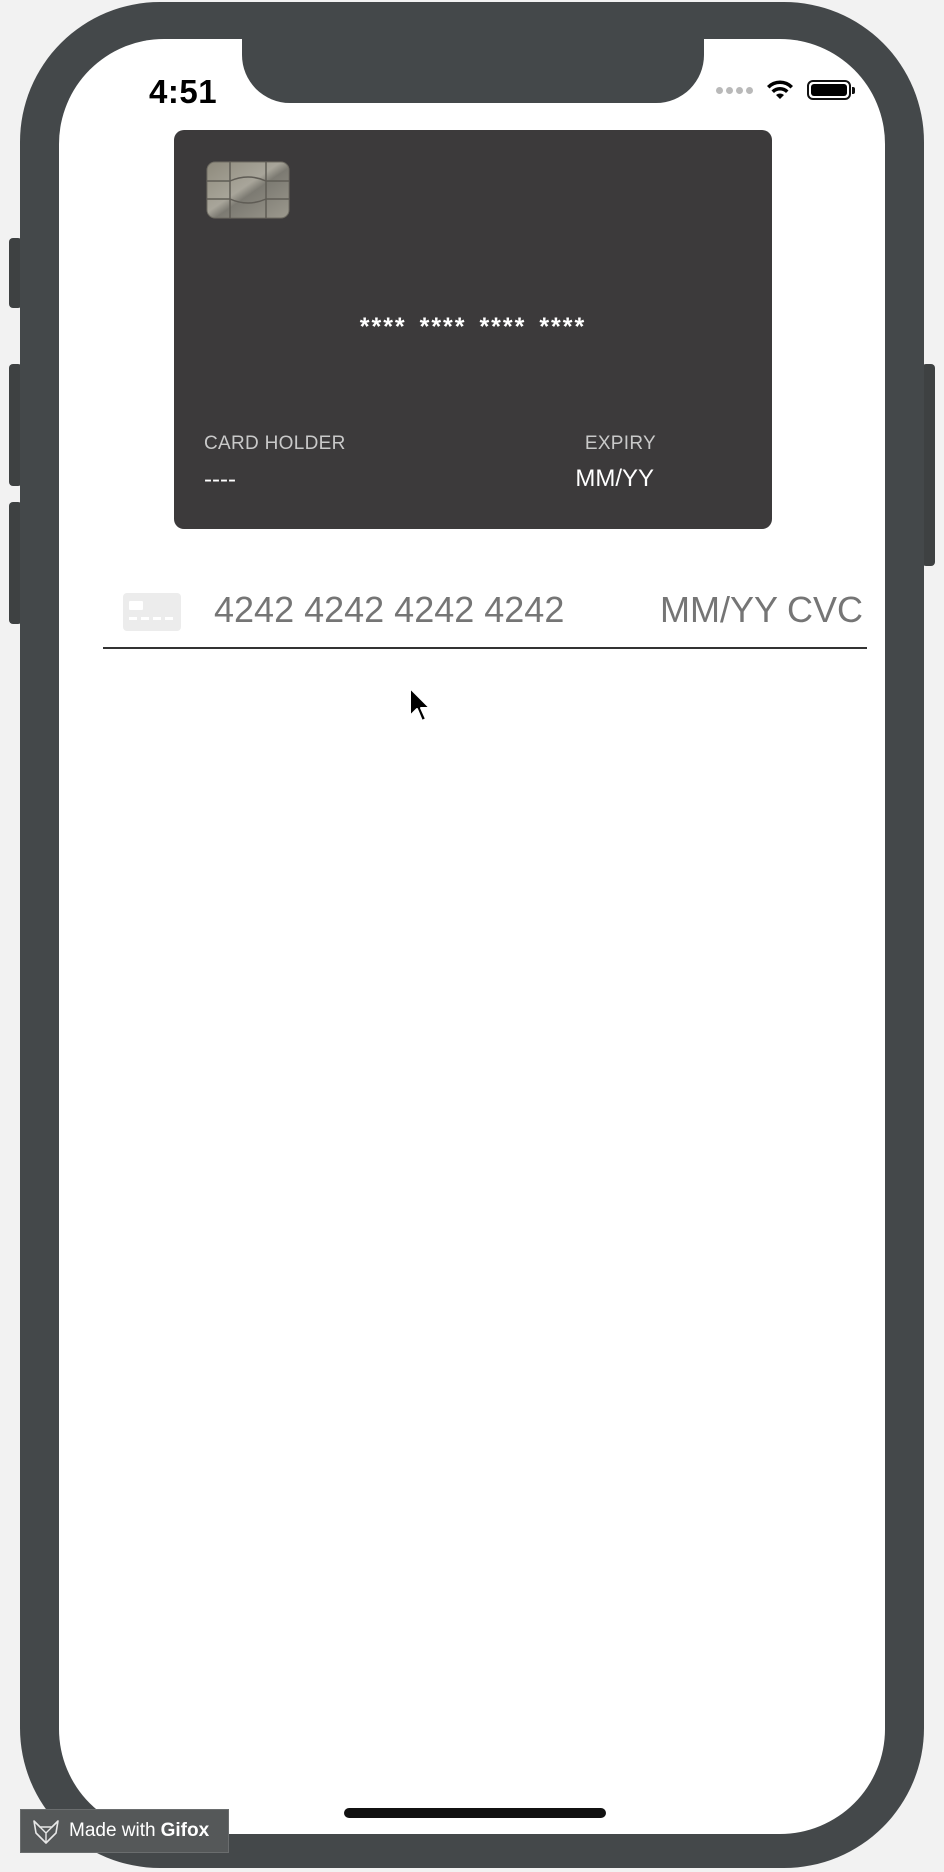 The image size is (944, 1872). What do you see at coordinates (473, 327) in the screenshot?
I see `card-number-preview: **** **** **** ****` at bounding box center [473, 327].